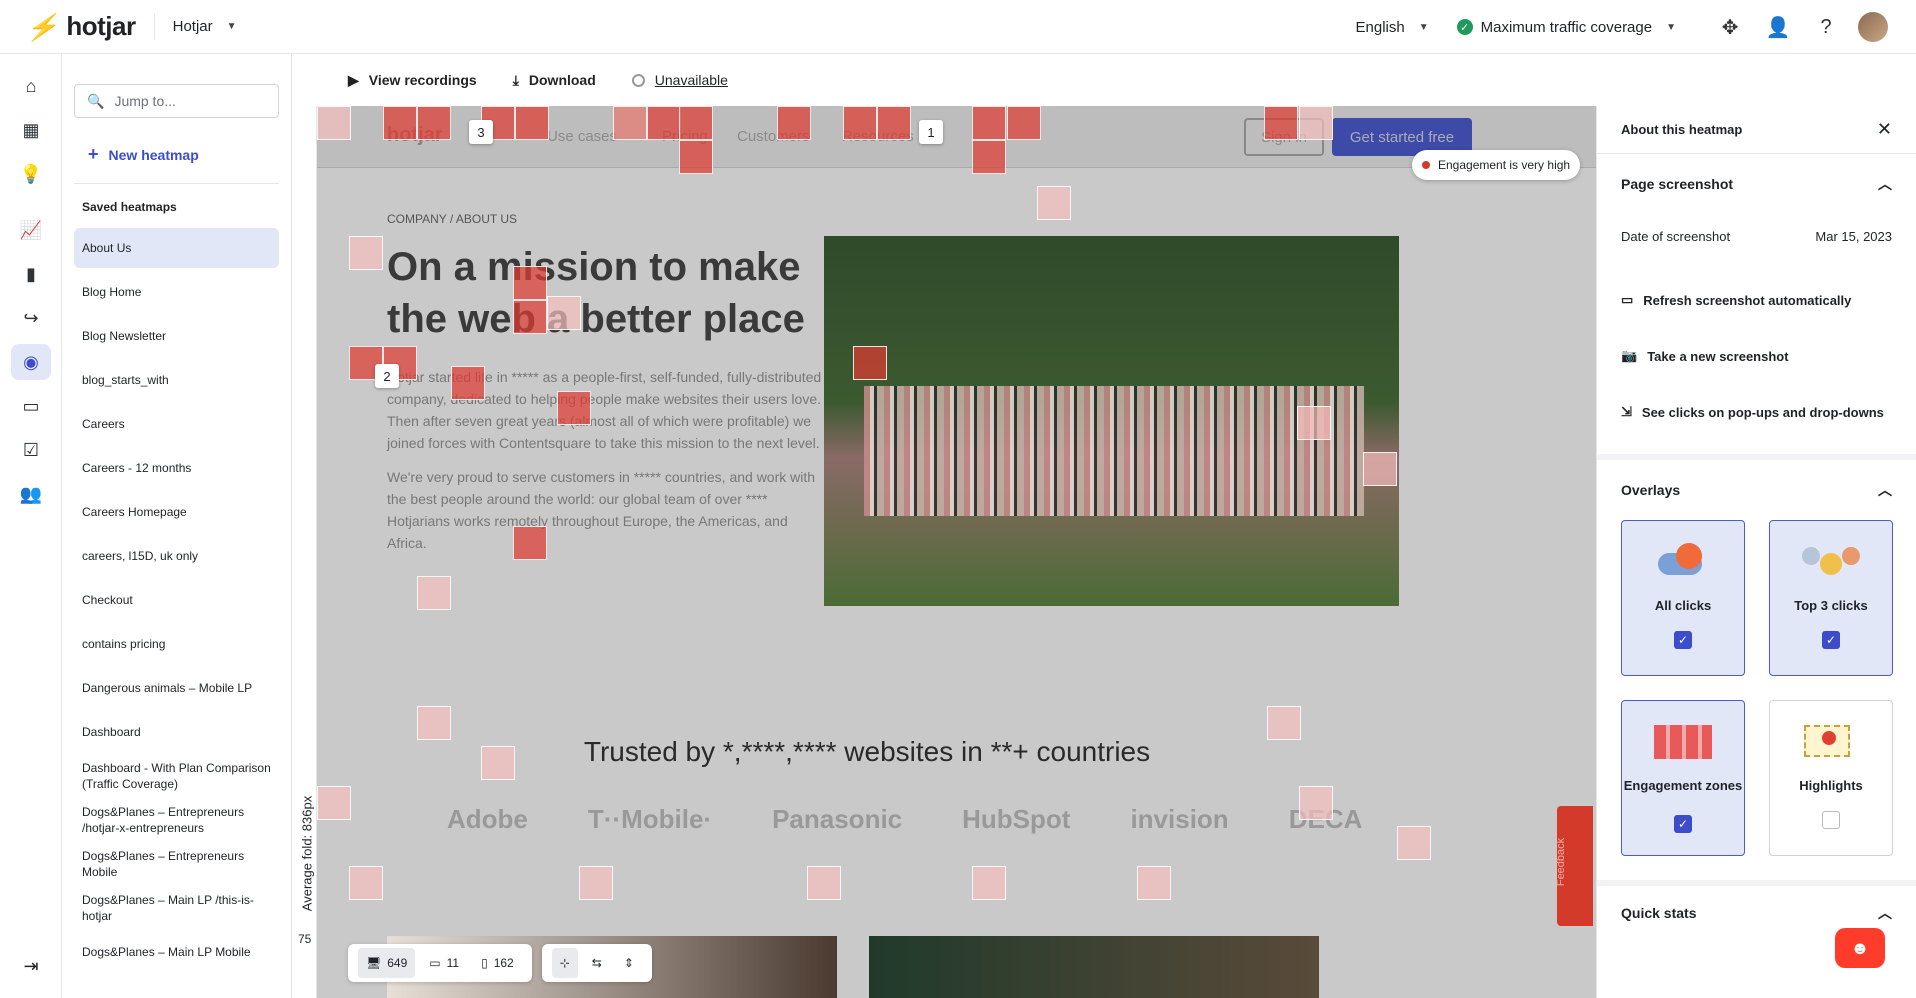 This screenshot has height=998, width=1916. I want to click on integrations-icon: ✥, so click(1730, 27).